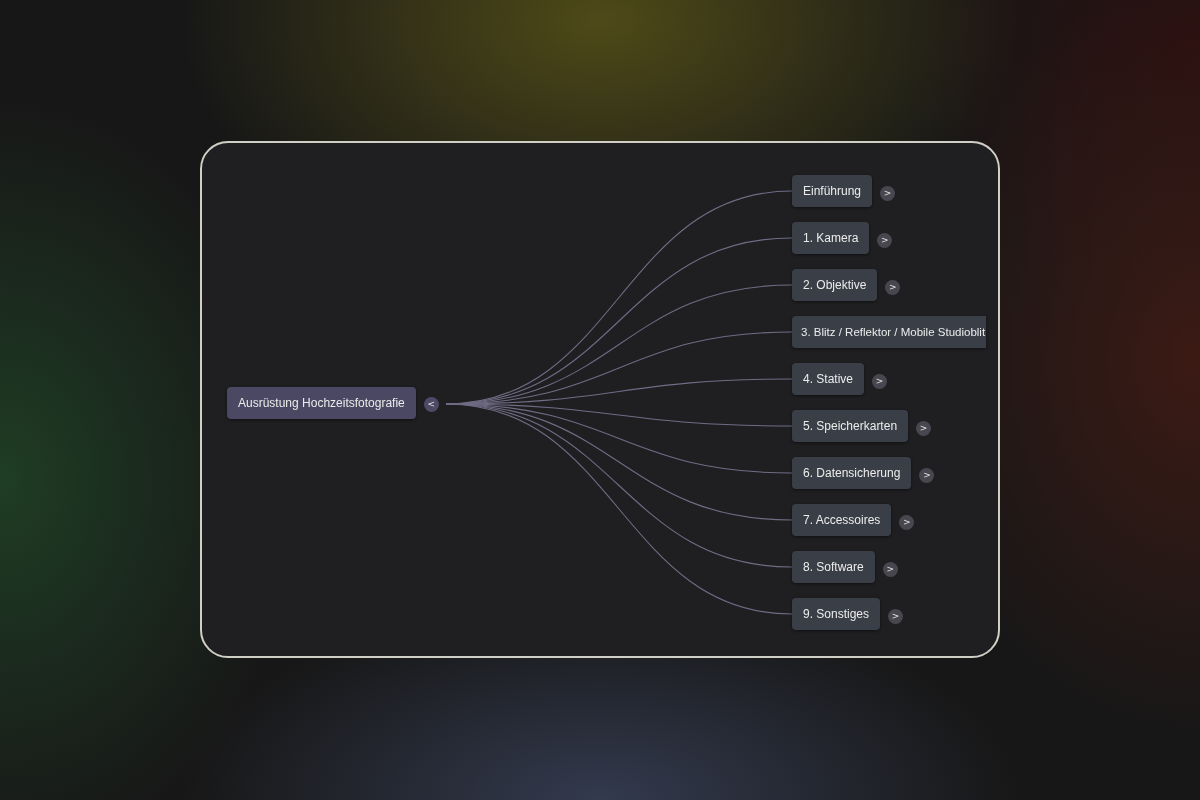 This screenshot has height=800, width=1200. I want to click on topic-node: 3. Blitz / Reflektor / Mobile Studioblit, so click(889, 332).